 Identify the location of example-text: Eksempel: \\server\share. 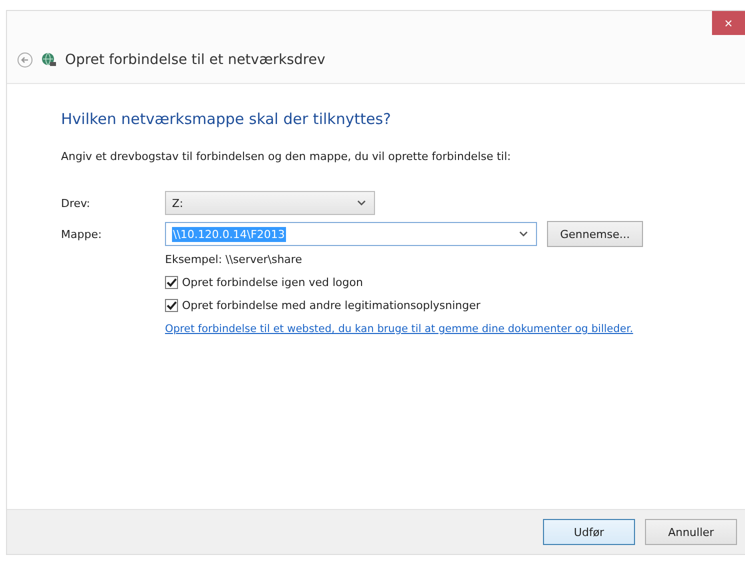
(234, 259).